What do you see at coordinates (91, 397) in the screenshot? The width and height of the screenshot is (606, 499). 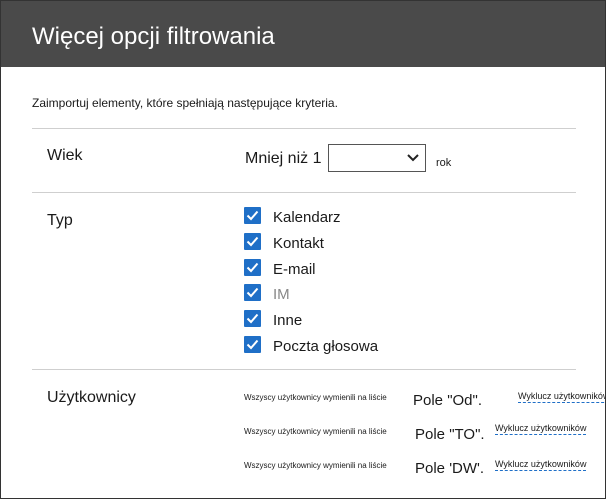 I see `users-section-label: Użytkownicy` at bounding box center [91, 397].